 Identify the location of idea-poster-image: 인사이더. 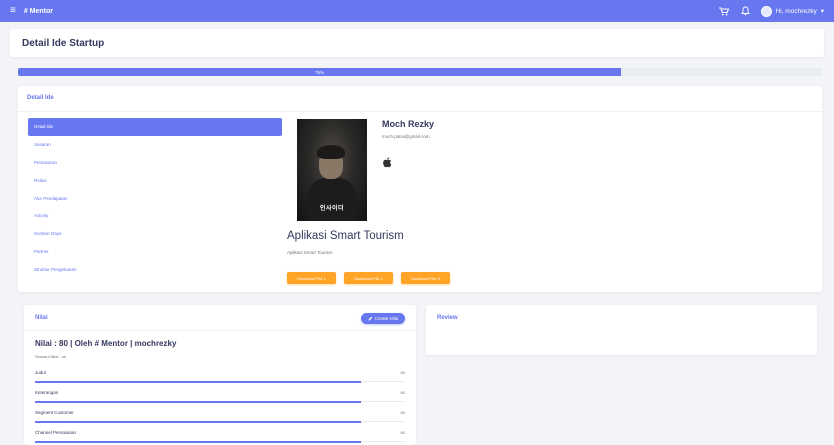
(332, 170).